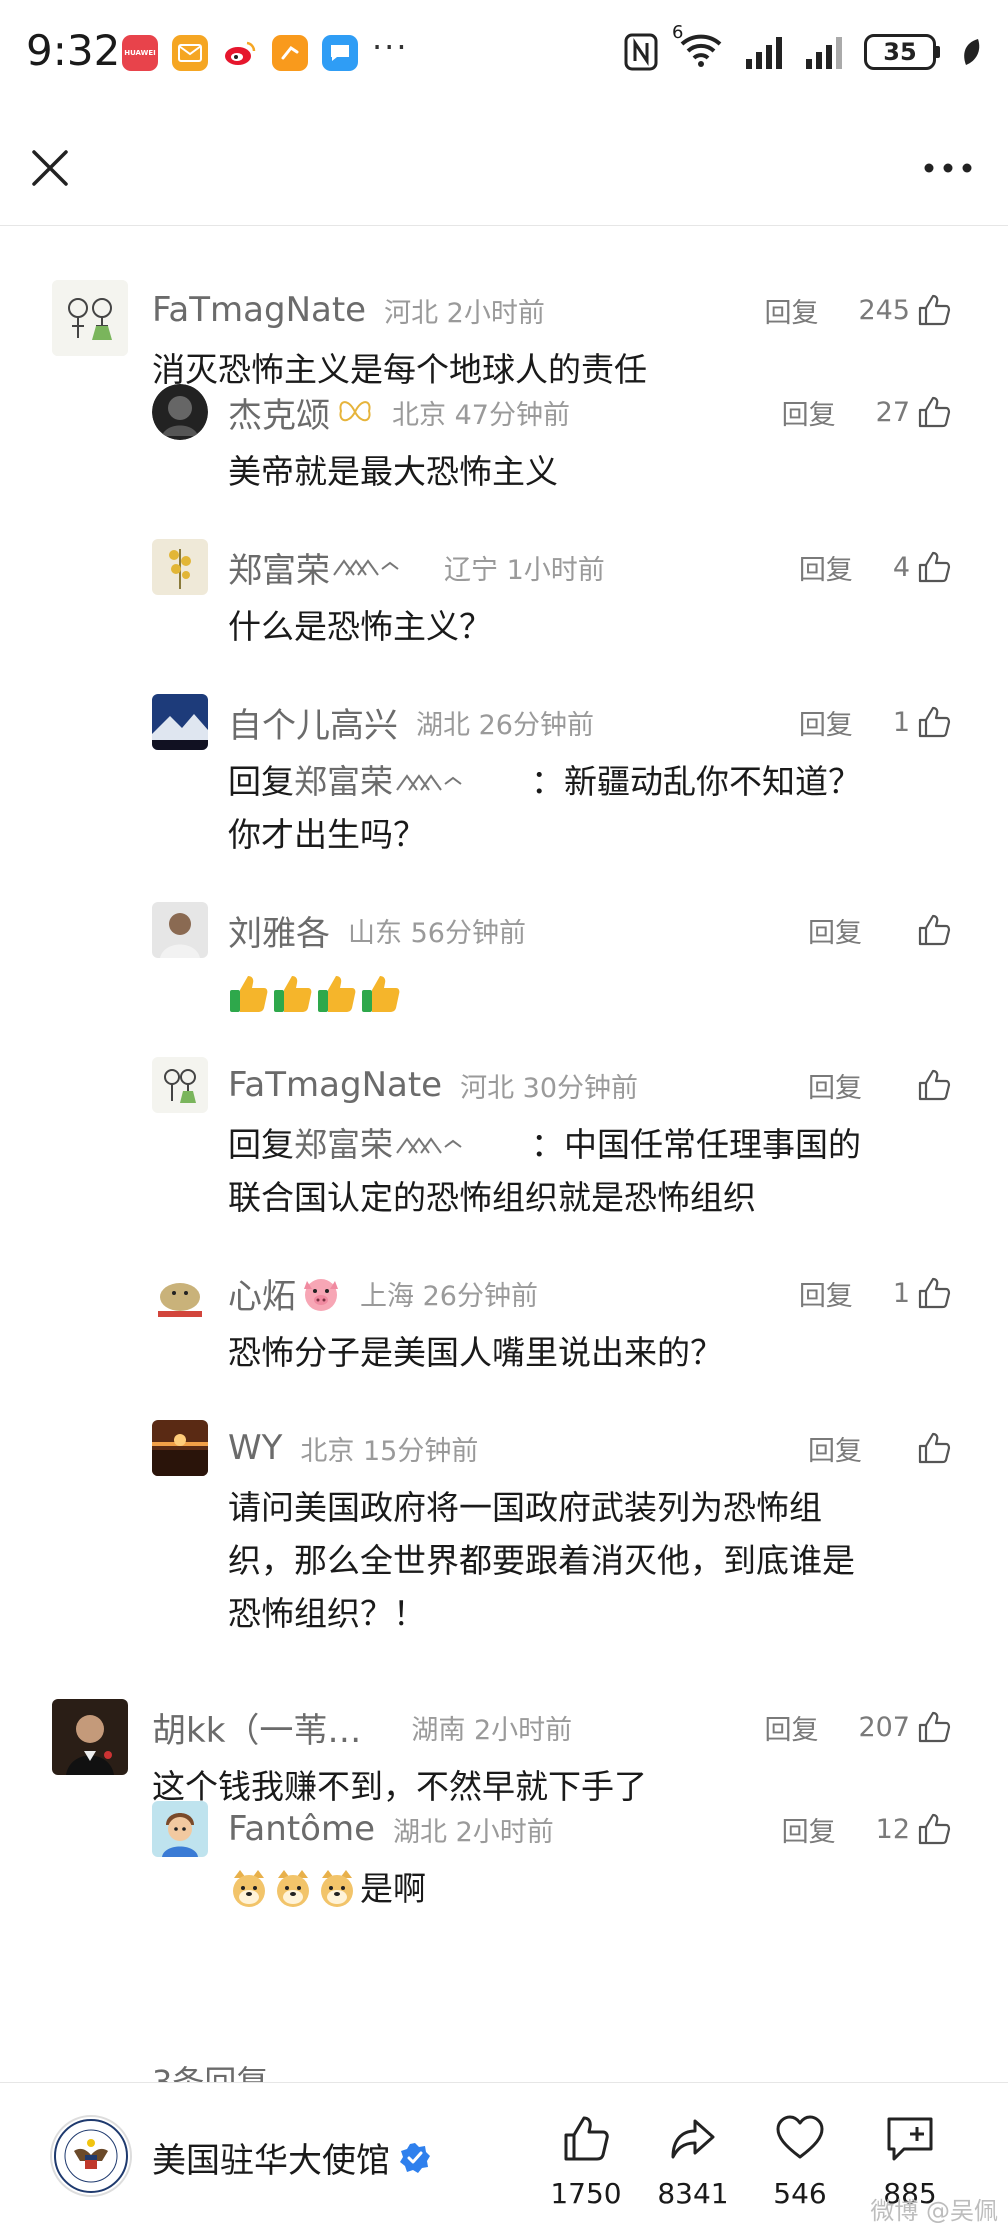 This screenshot has height=2232, width=1008. I want to click on account-name-text: 美国驻华大使馆, so click(271, 2161).